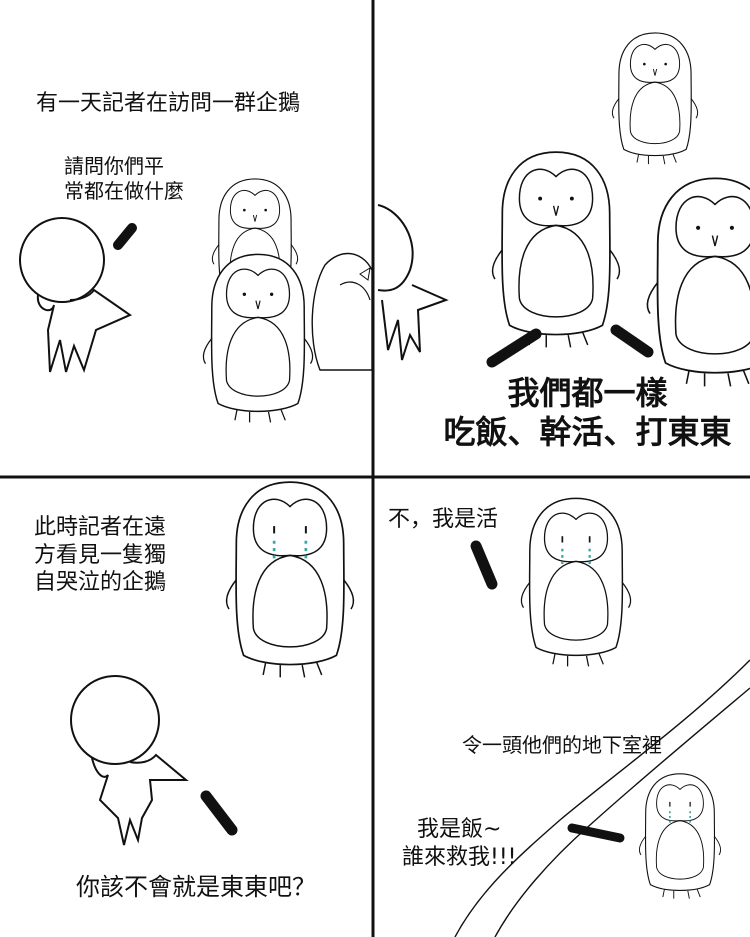 The width and height of the screenshot is (750, 937). What do you see at coordinates (587, 413) in the screenshot?
I see `p2-penguin-speech: 我們都一樣 吃飯、幹活、打東東` at bounding box center [587, 413].